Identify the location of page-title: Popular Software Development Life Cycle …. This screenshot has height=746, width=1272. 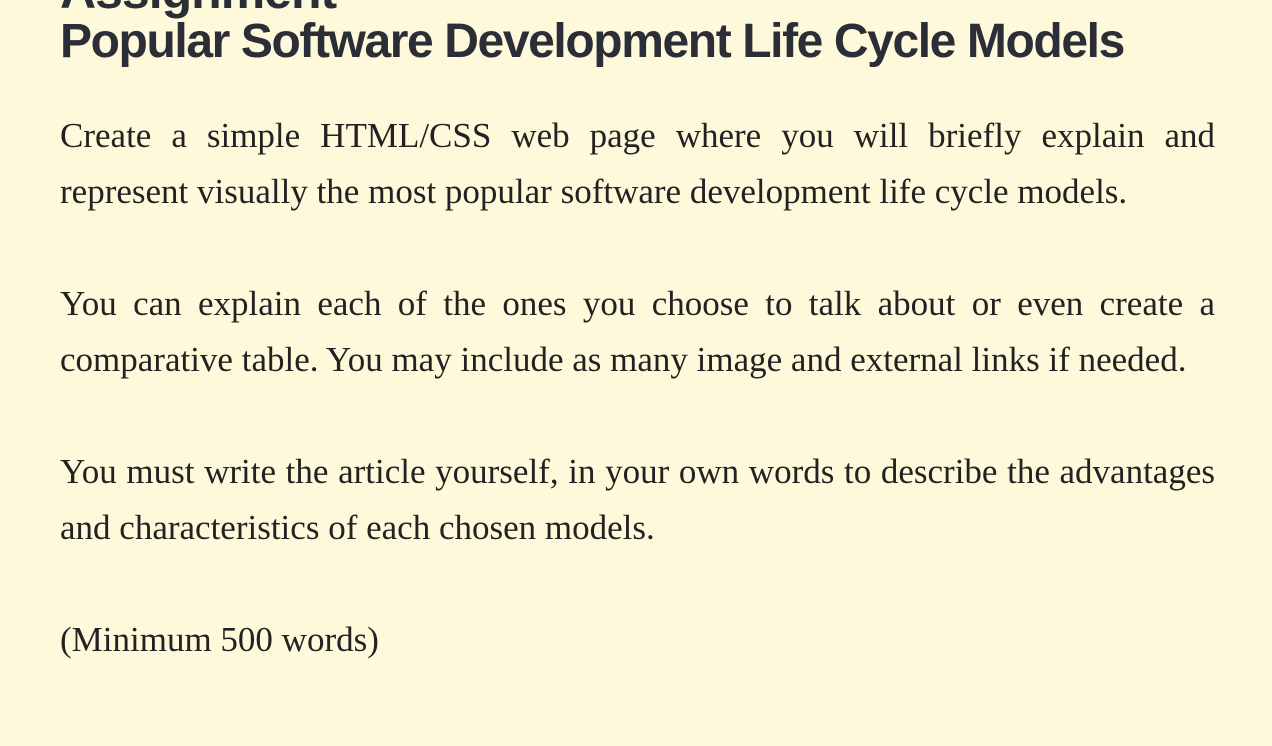
(592, 41).